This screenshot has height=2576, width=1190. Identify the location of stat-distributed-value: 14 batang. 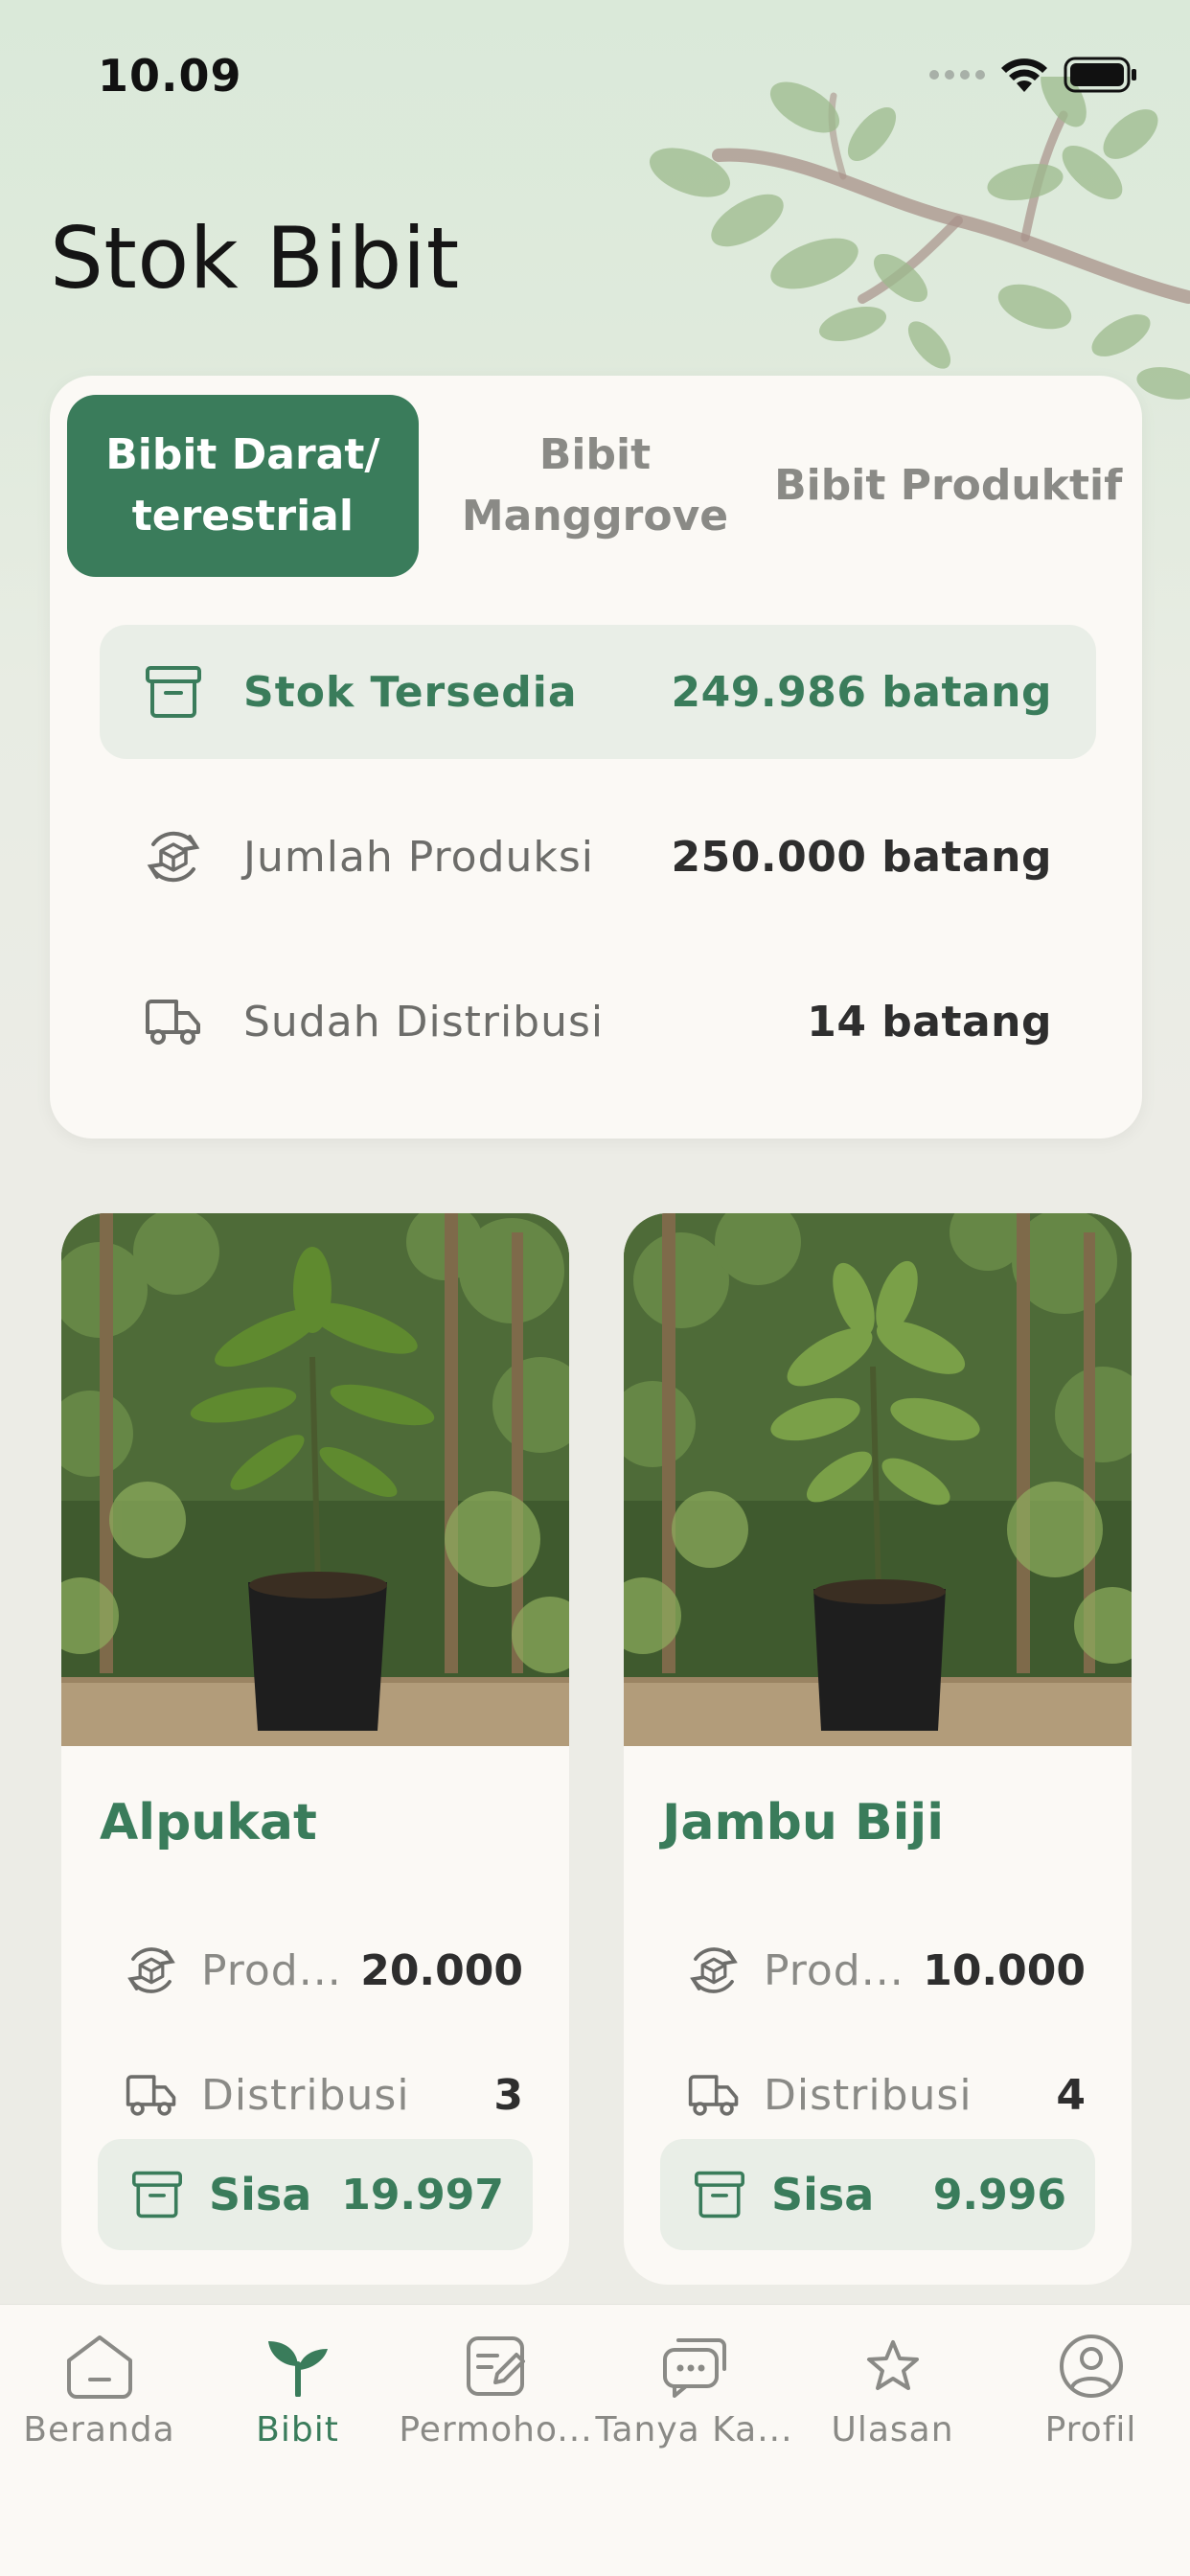
(930, 1021).